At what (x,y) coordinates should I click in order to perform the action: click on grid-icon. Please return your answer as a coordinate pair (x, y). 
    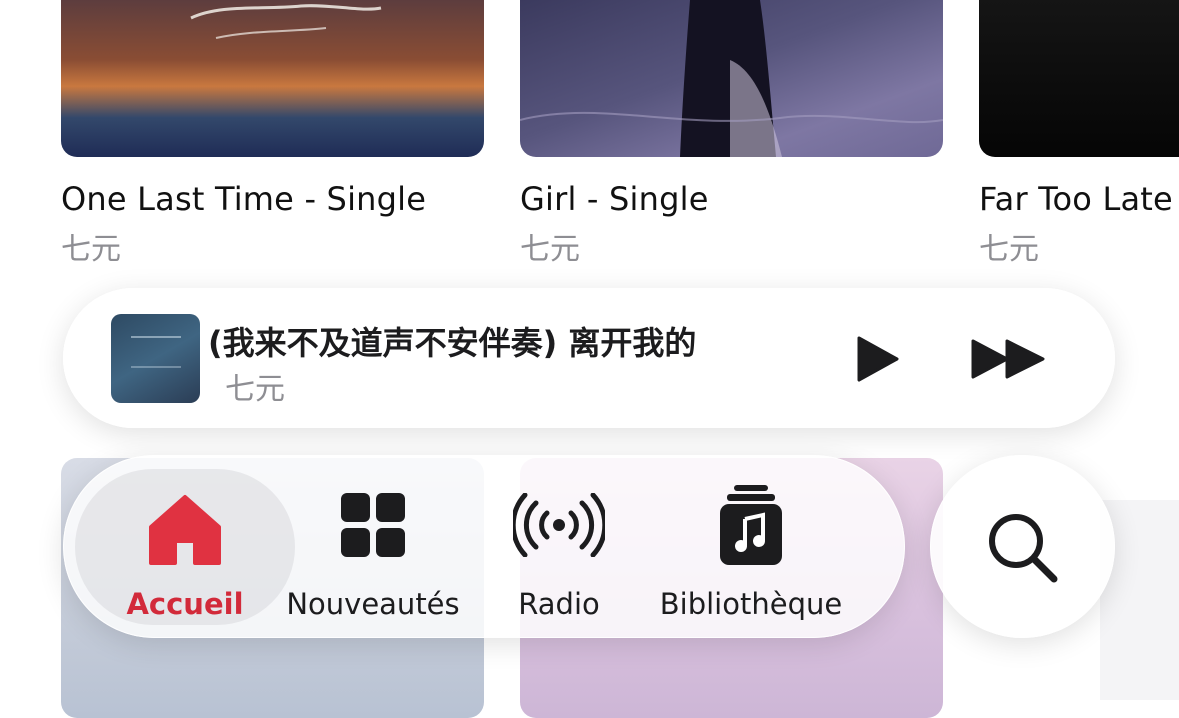
    Looking at the image, I should click on (373, 527).